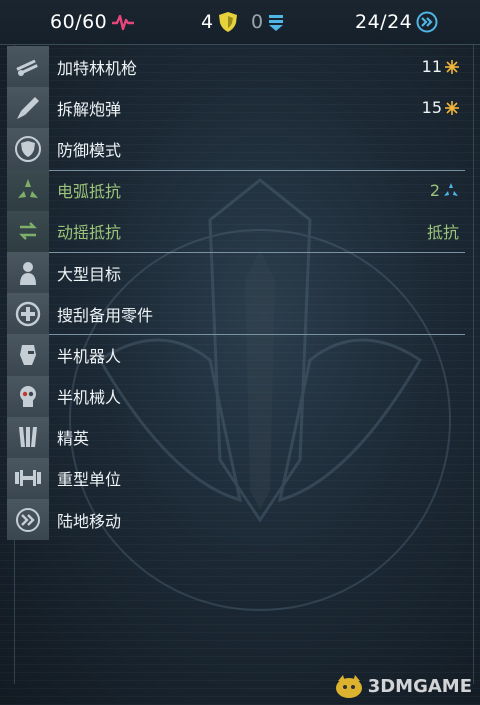 The width and height of the screenshot is (480, 705). I want to click on trait-label: 加特林机枪, so click(97, 68).